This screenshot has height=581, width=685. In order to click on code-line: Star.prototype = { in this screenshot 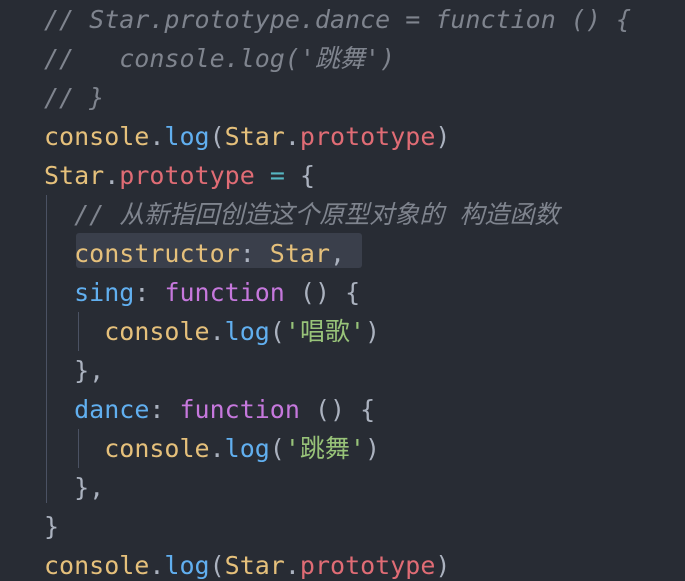, I will do `click(179, 175)`.